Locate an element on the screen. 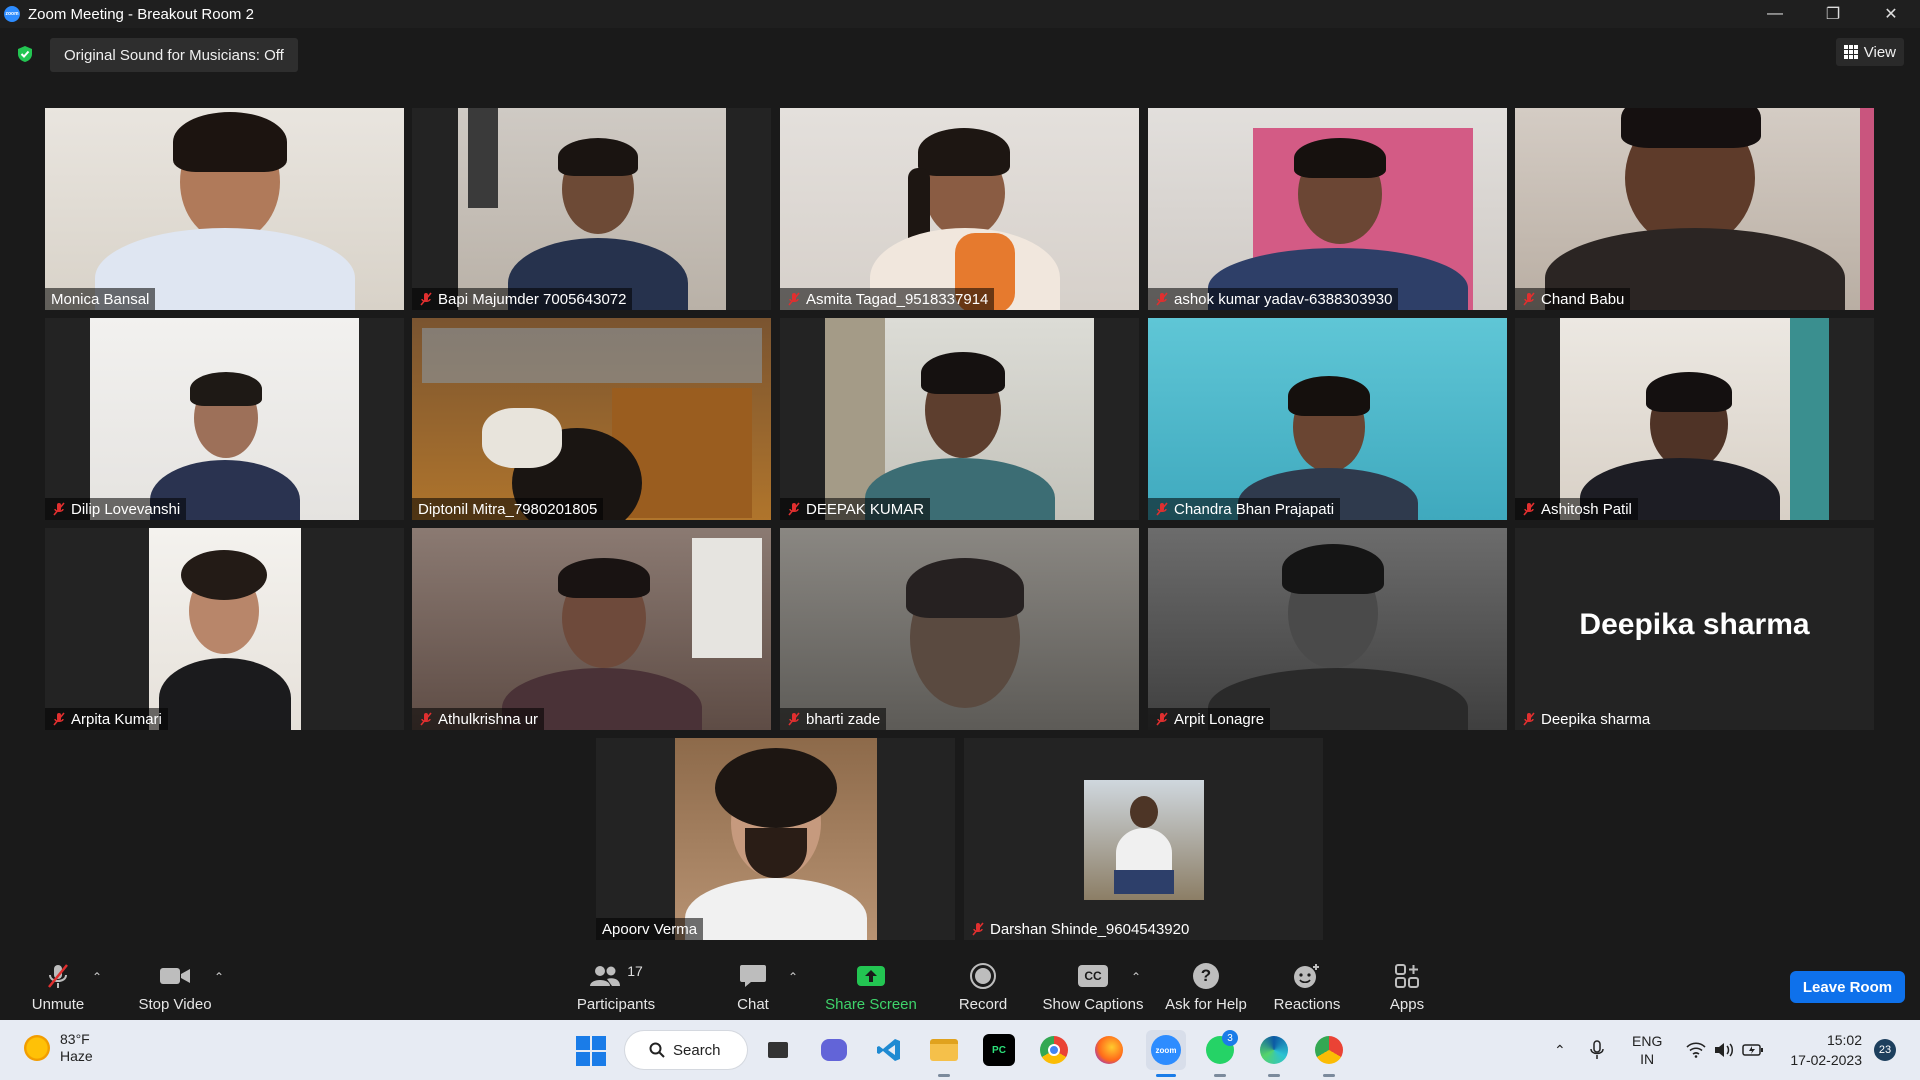 Image resolution: width=1920 pixels, height=1080 pixels. file-explorer-icon is located at coordinates (944, 1050).